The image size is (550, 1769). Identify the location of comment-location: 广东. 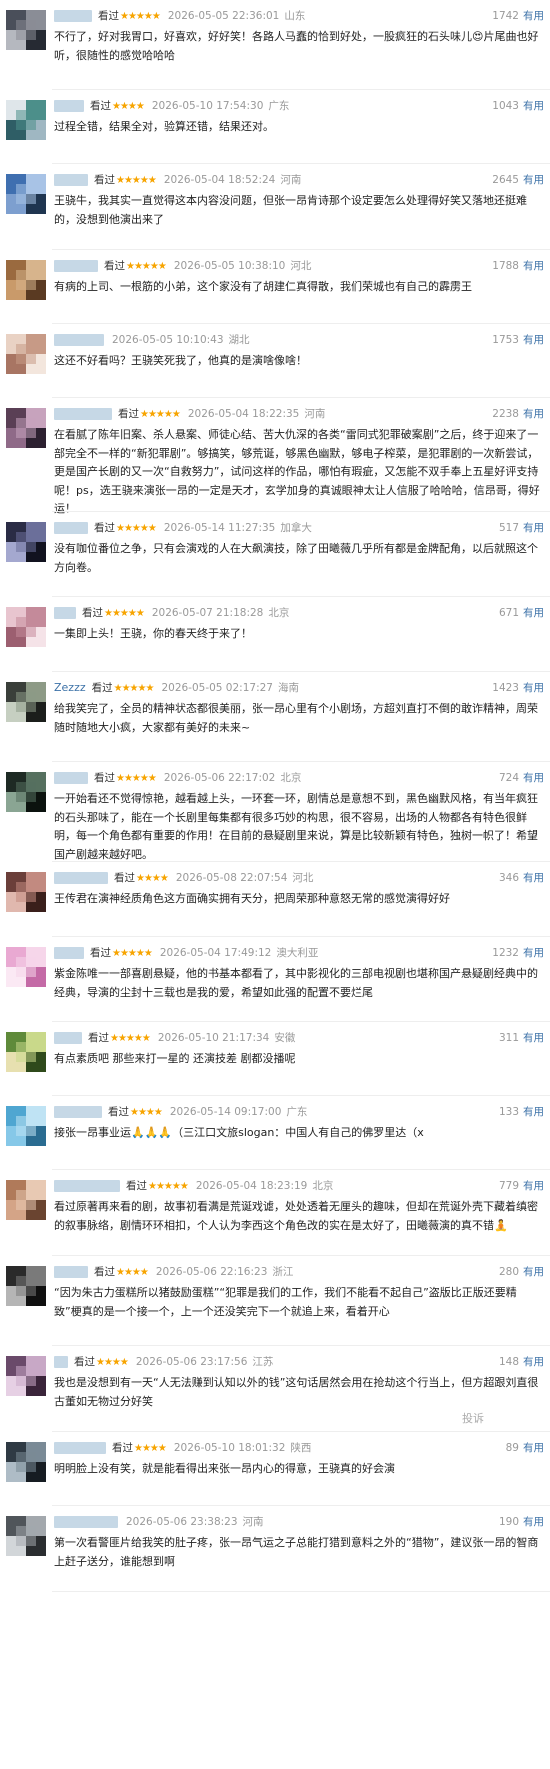
(297, 1112).